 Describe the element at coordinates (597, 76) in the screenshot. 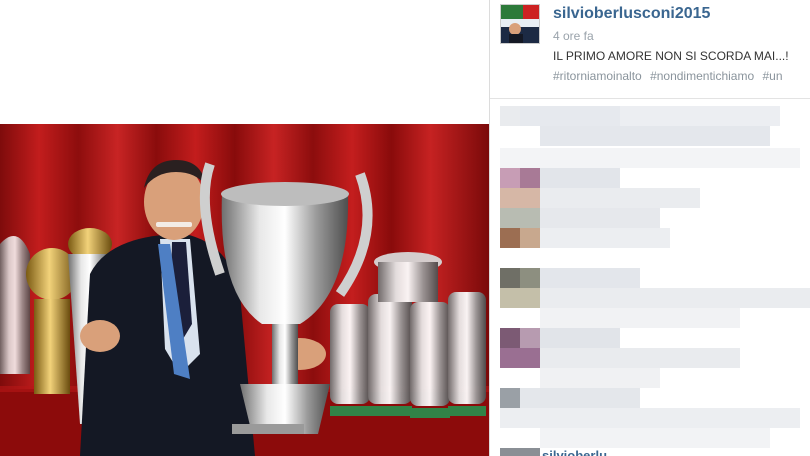

I see `hashtag: #ritorniamoinalto` at that location.